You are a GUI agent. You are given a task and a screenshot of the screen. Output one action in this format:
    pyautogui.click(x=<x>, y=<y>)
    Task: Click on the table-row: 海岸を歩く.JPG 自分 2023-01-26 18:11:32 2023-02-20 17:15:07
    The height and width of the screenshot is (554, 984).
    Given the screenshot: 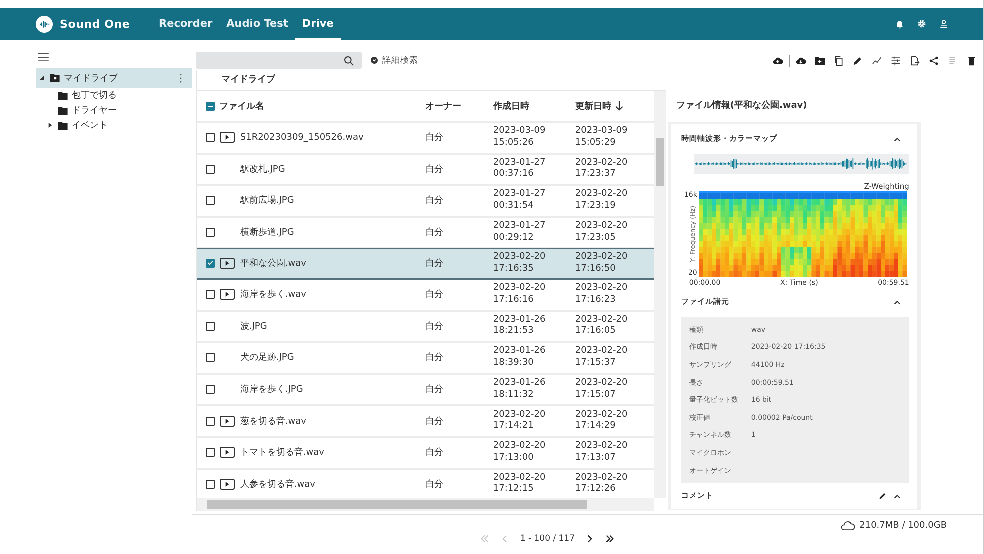 What is the action you would take?
    pyautogui.click(x=425, y=390)
    